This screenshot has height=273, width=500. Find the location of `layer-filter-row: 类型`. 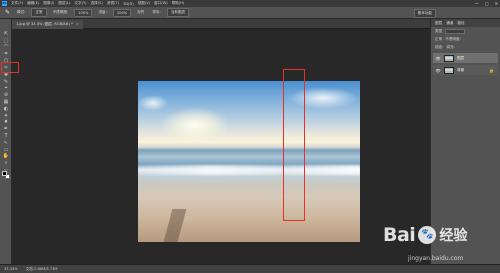

layer-filter-row: 类型 is located at coordinates (465, 31).